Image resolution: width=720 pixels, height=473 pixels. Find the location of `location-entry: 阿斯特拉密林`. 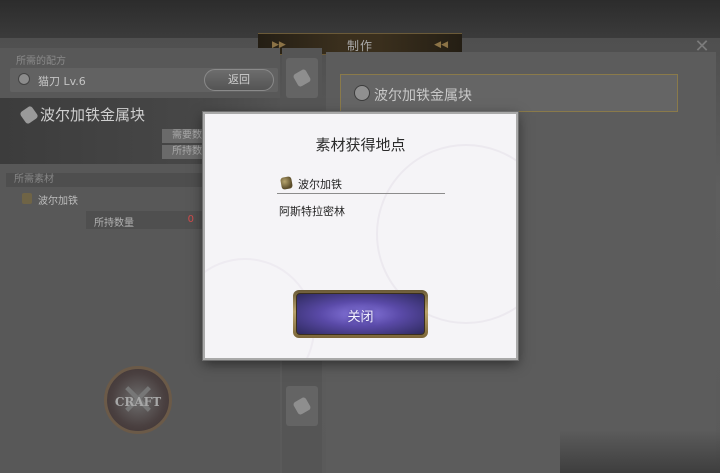

location-entry: 阿斯特拉密林 is located at coordinates (312, 211).